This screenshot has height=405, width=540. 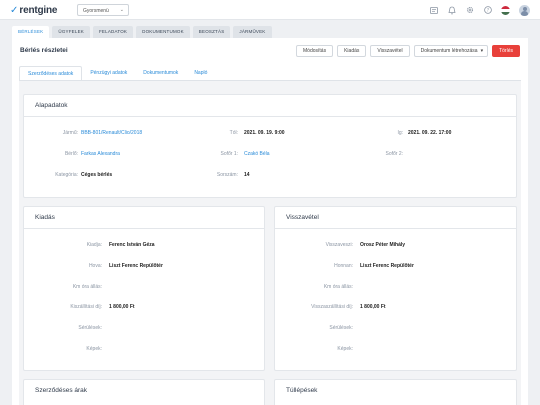 I want to click on return-damage-label: Sérülések:, so click(x=341, y=328).